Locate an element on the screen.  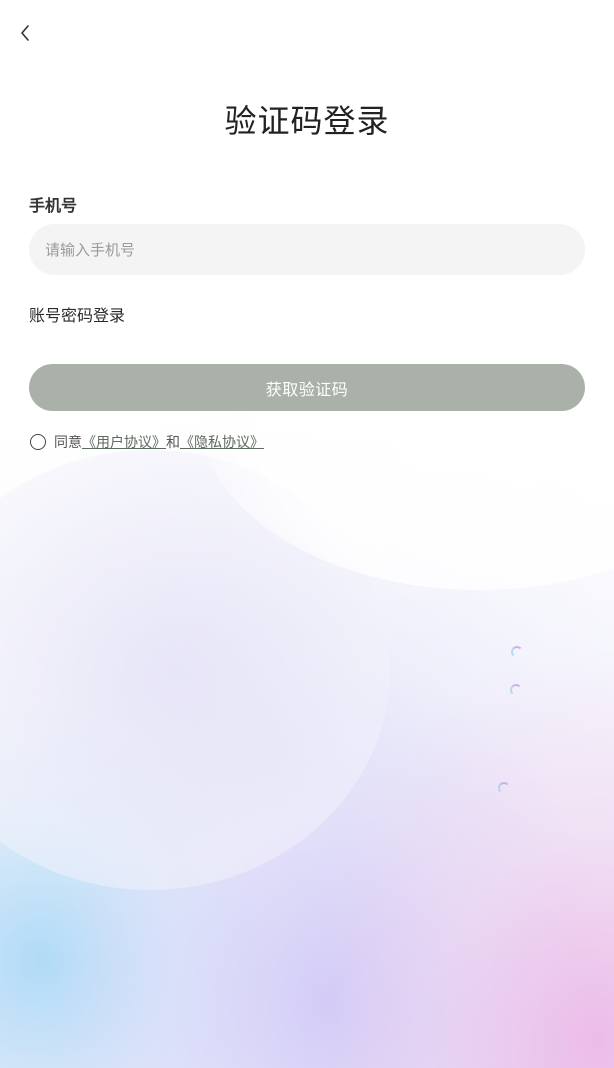
phone-input is located at coordinates (305, 249).